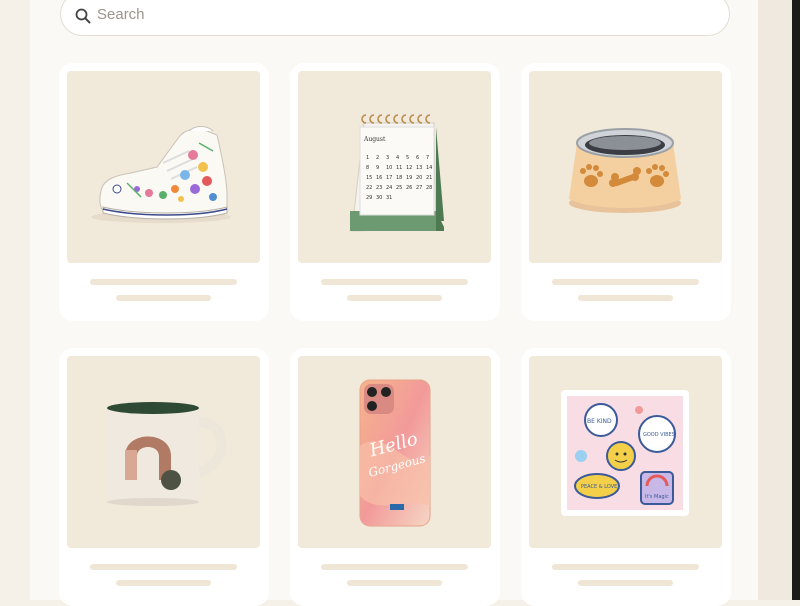  I want to click on svg-text: 19, so click(409, 178).